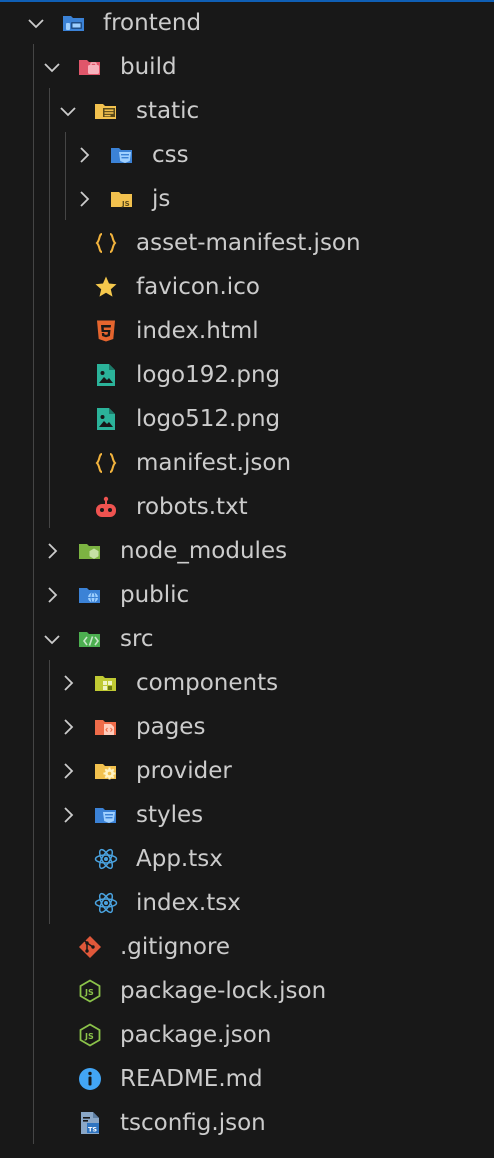 This screenshot has width=494, height=1158. Describe the element at coordinates (247, 815) in the screenshot. I see `tree-item-styles: styles` at that location.